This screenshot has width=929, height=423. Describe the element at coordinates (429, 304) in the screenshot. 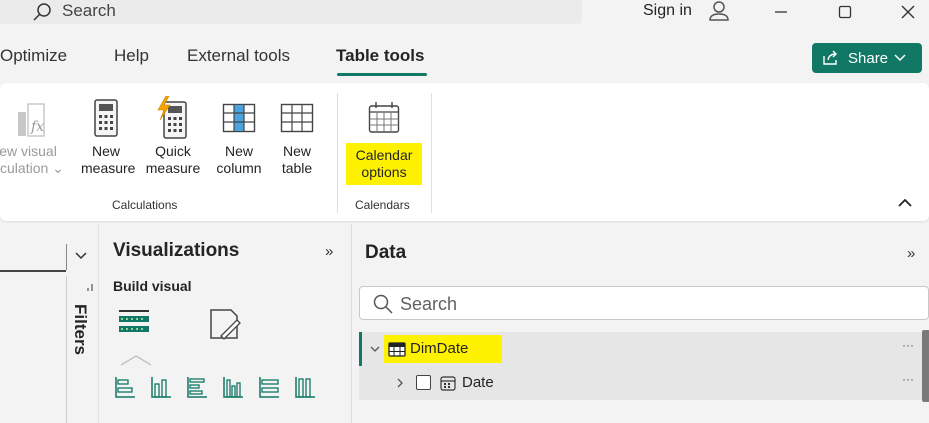

I see `data-search-placeholder: Search` at that location.